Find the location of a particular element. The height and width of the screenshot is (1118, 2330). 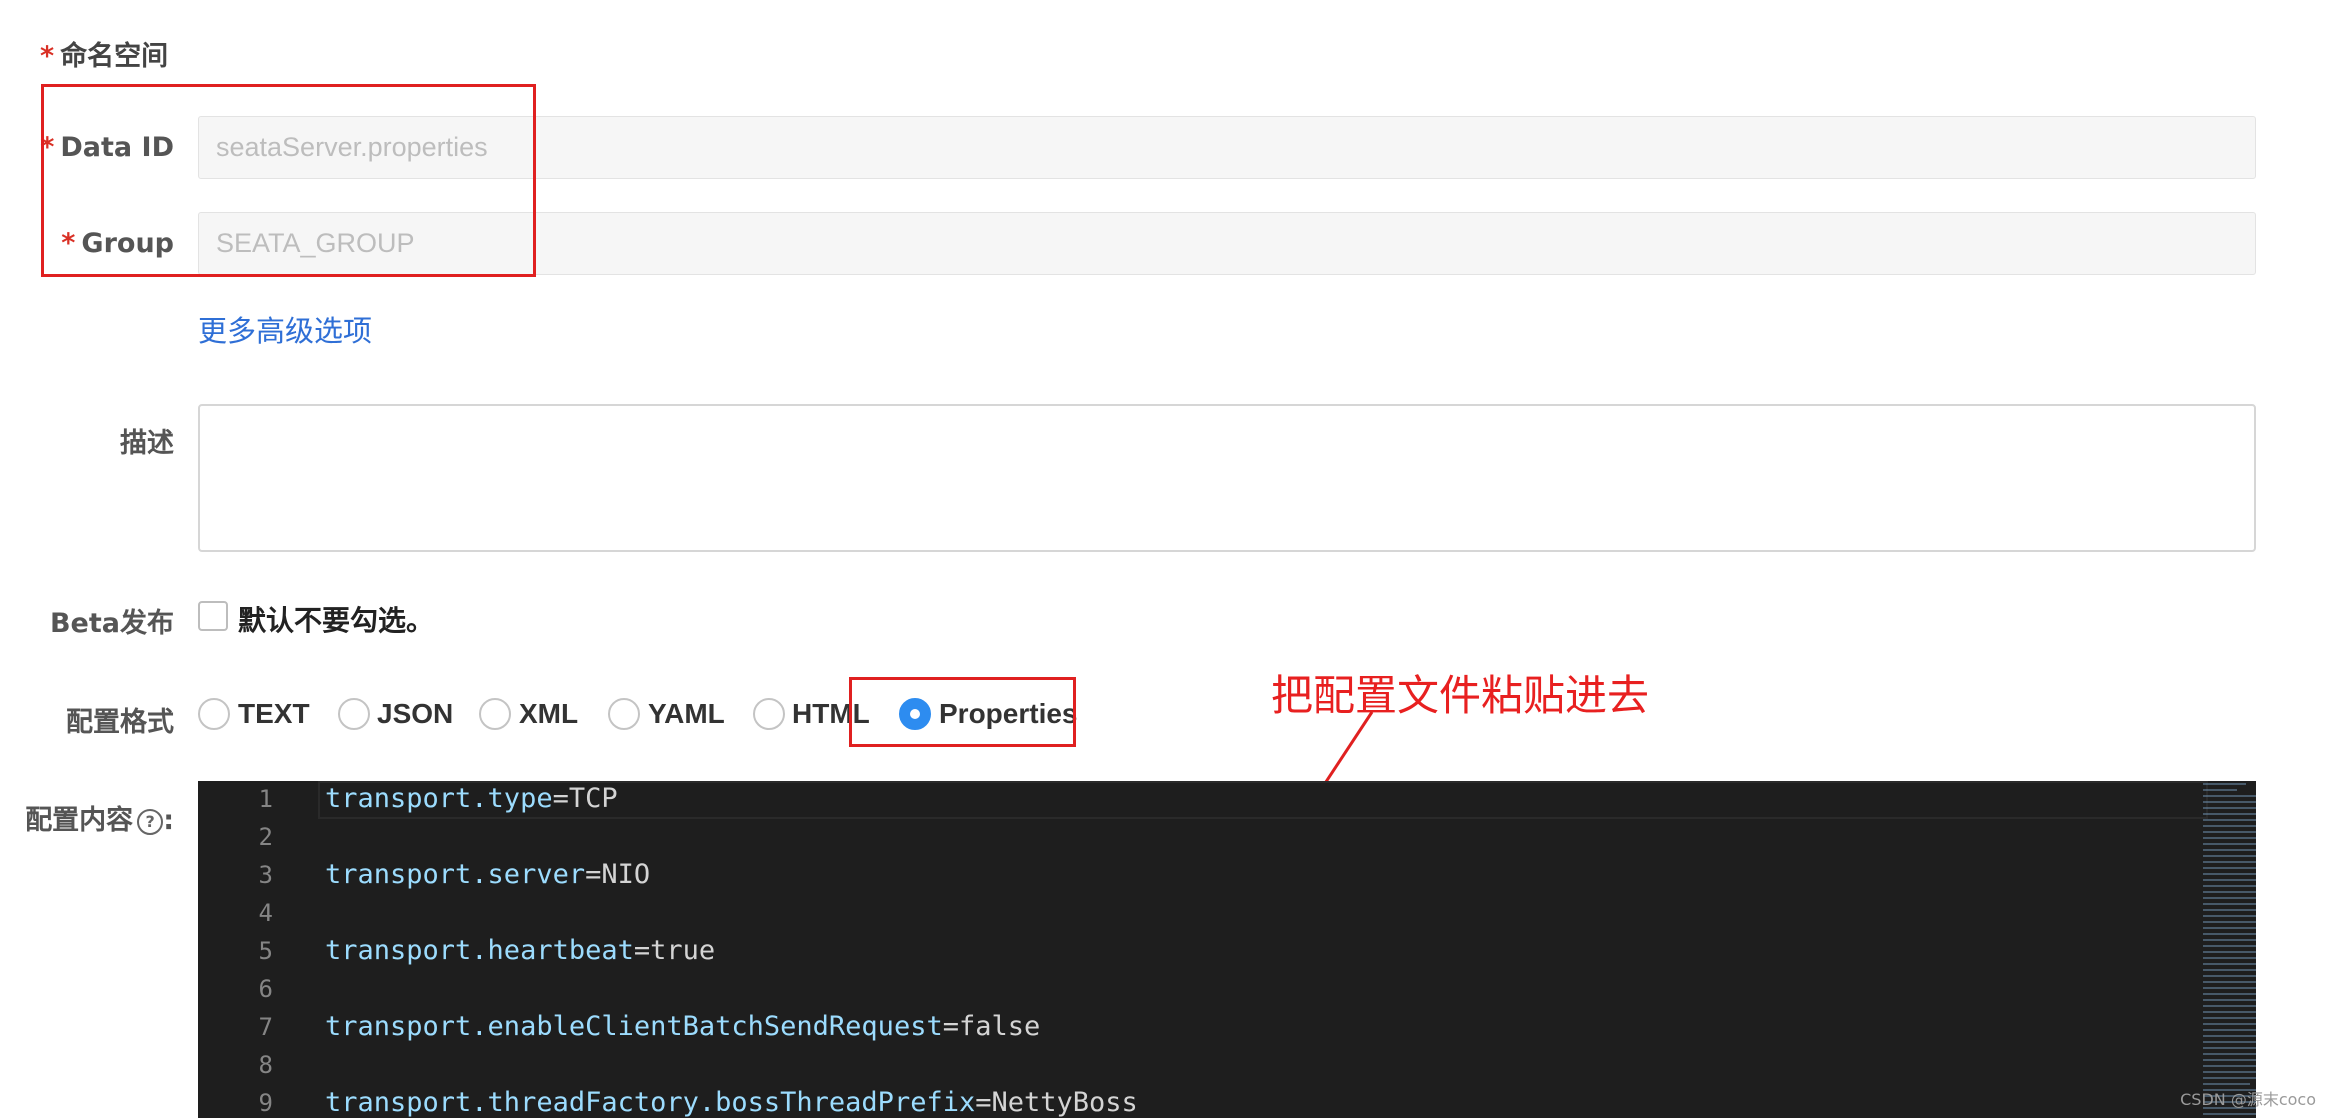

code-line-row: 4 is located at coordinates (1098, 914).